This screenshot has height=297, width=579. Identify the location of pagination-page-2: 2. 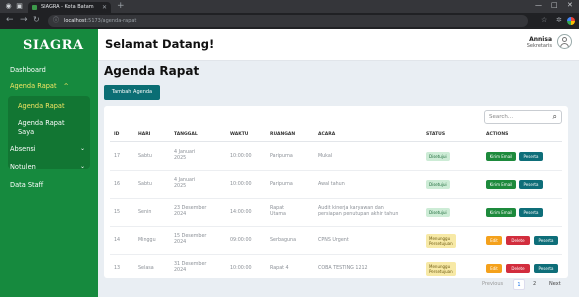
(534, 284).